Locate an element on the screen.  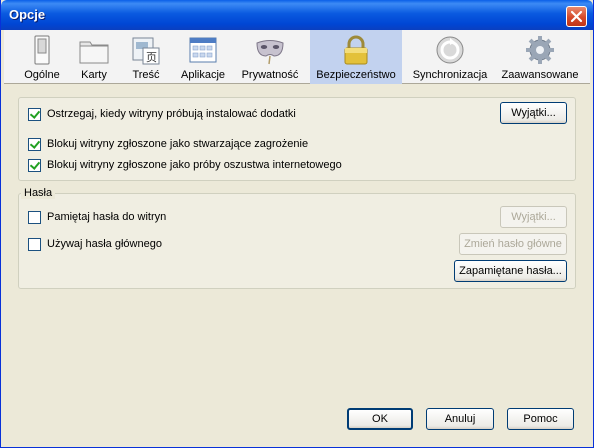
tab-tabs: Karty is located at coordinates (94, 57).